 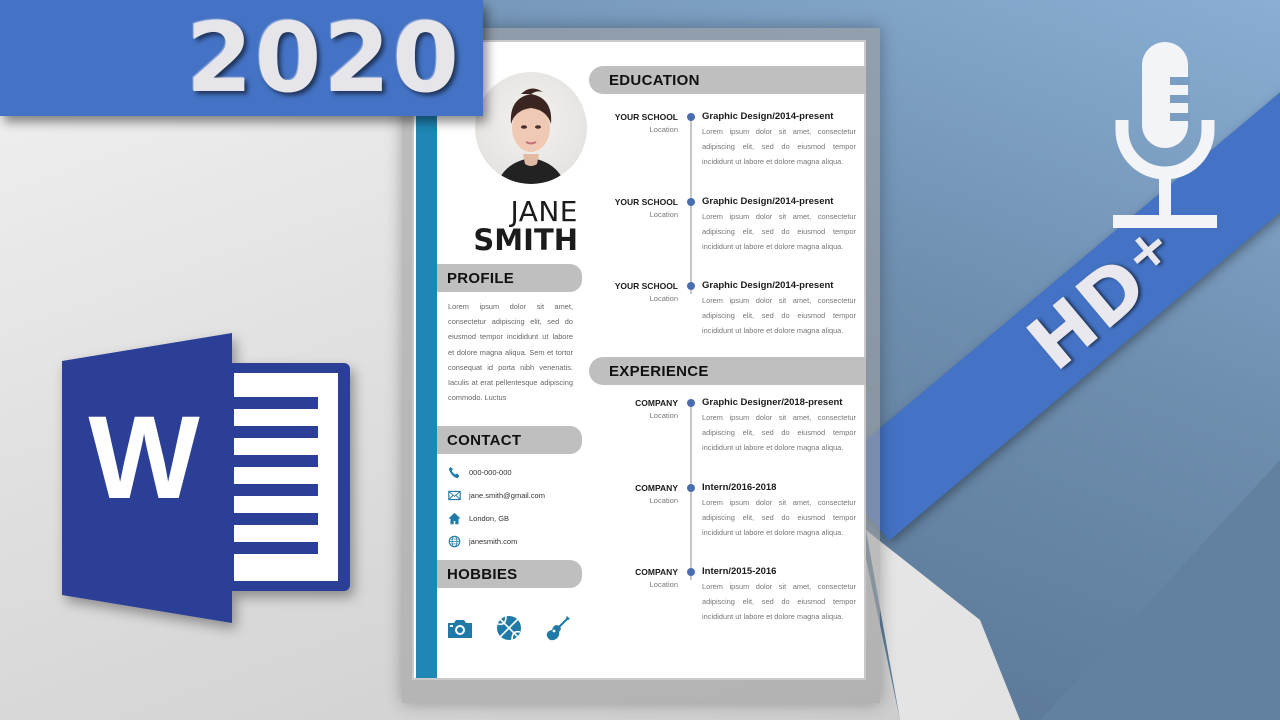 I want to click on home-icon, so click(x=454, y=518).